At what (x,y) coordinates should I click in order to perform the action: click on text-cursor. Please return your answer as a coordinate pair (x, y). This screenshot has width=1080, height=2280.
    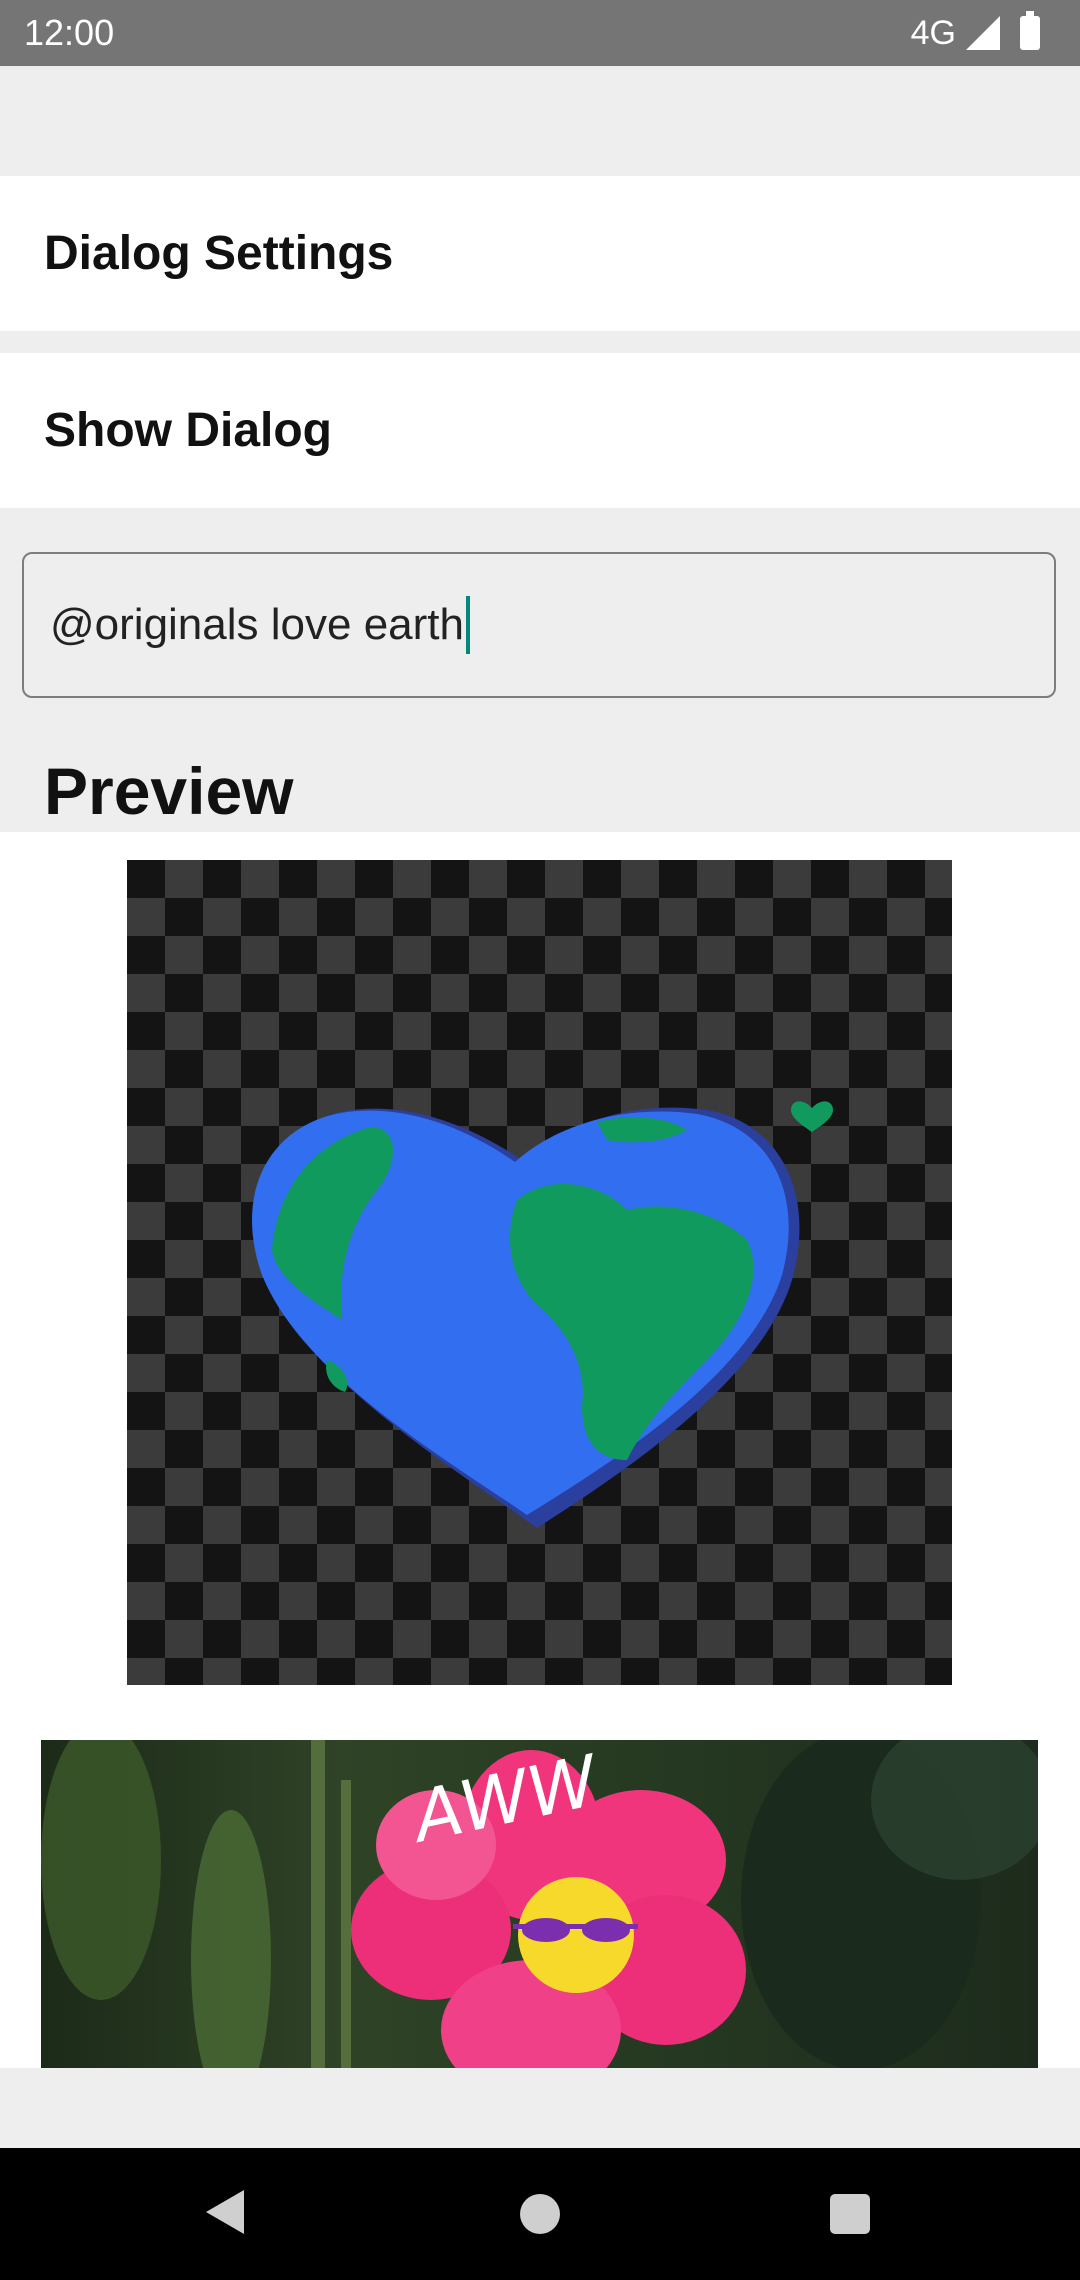
    Looking at the image, I should click on (467, 625).